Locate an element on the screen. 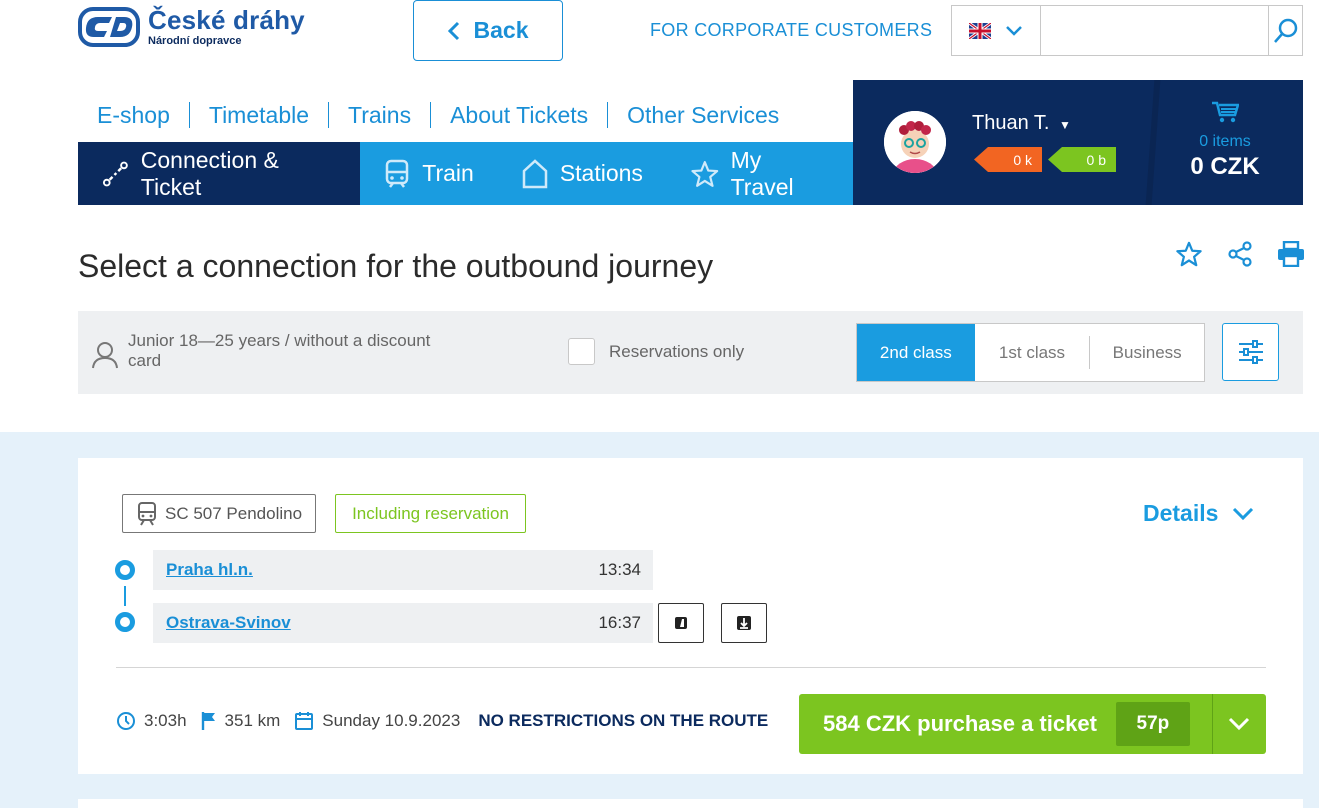 This screenshot has height=808, width=1319. station-info-button is located at coordinates (744, 623).